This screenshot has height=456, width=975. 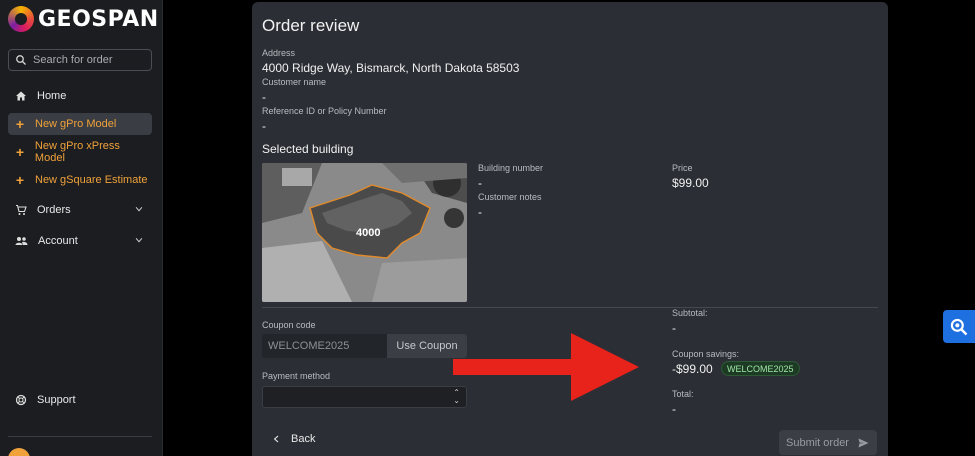 I want to click on payment-method-select: ⌃ ⌄, so click(x=364, y=397).